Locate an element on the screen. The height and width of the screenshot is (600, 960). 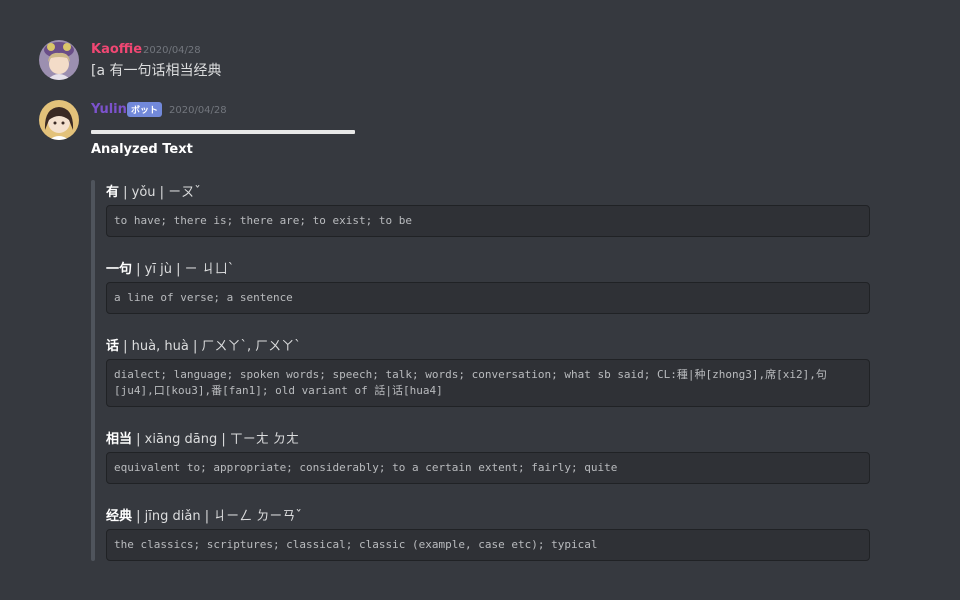
entry-reading: | xiāng dāng | ㄒㄧㄤ ㄉㄤ is located at coordinates (216, 439).